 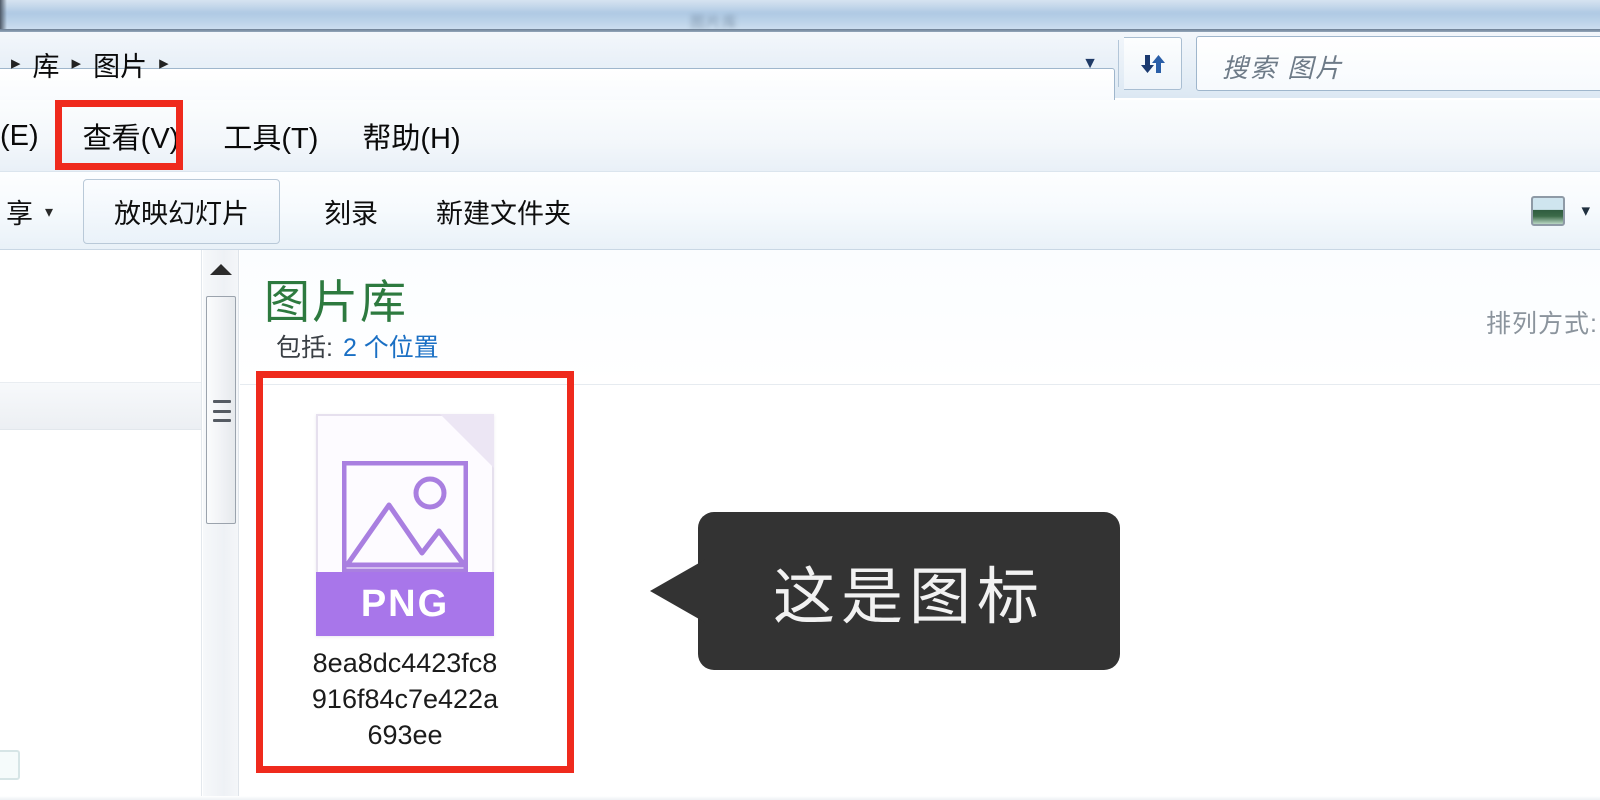 I want to click on scroll-up-arrow-icon, so click(x=221, y=269).